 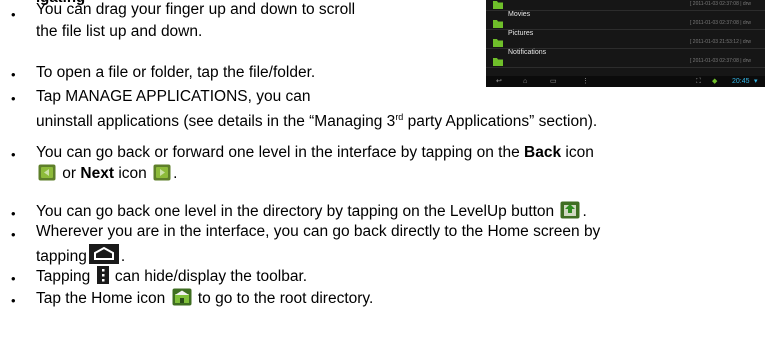 I want to click on screen-icon: ⛶, so click(x=698, y=81).